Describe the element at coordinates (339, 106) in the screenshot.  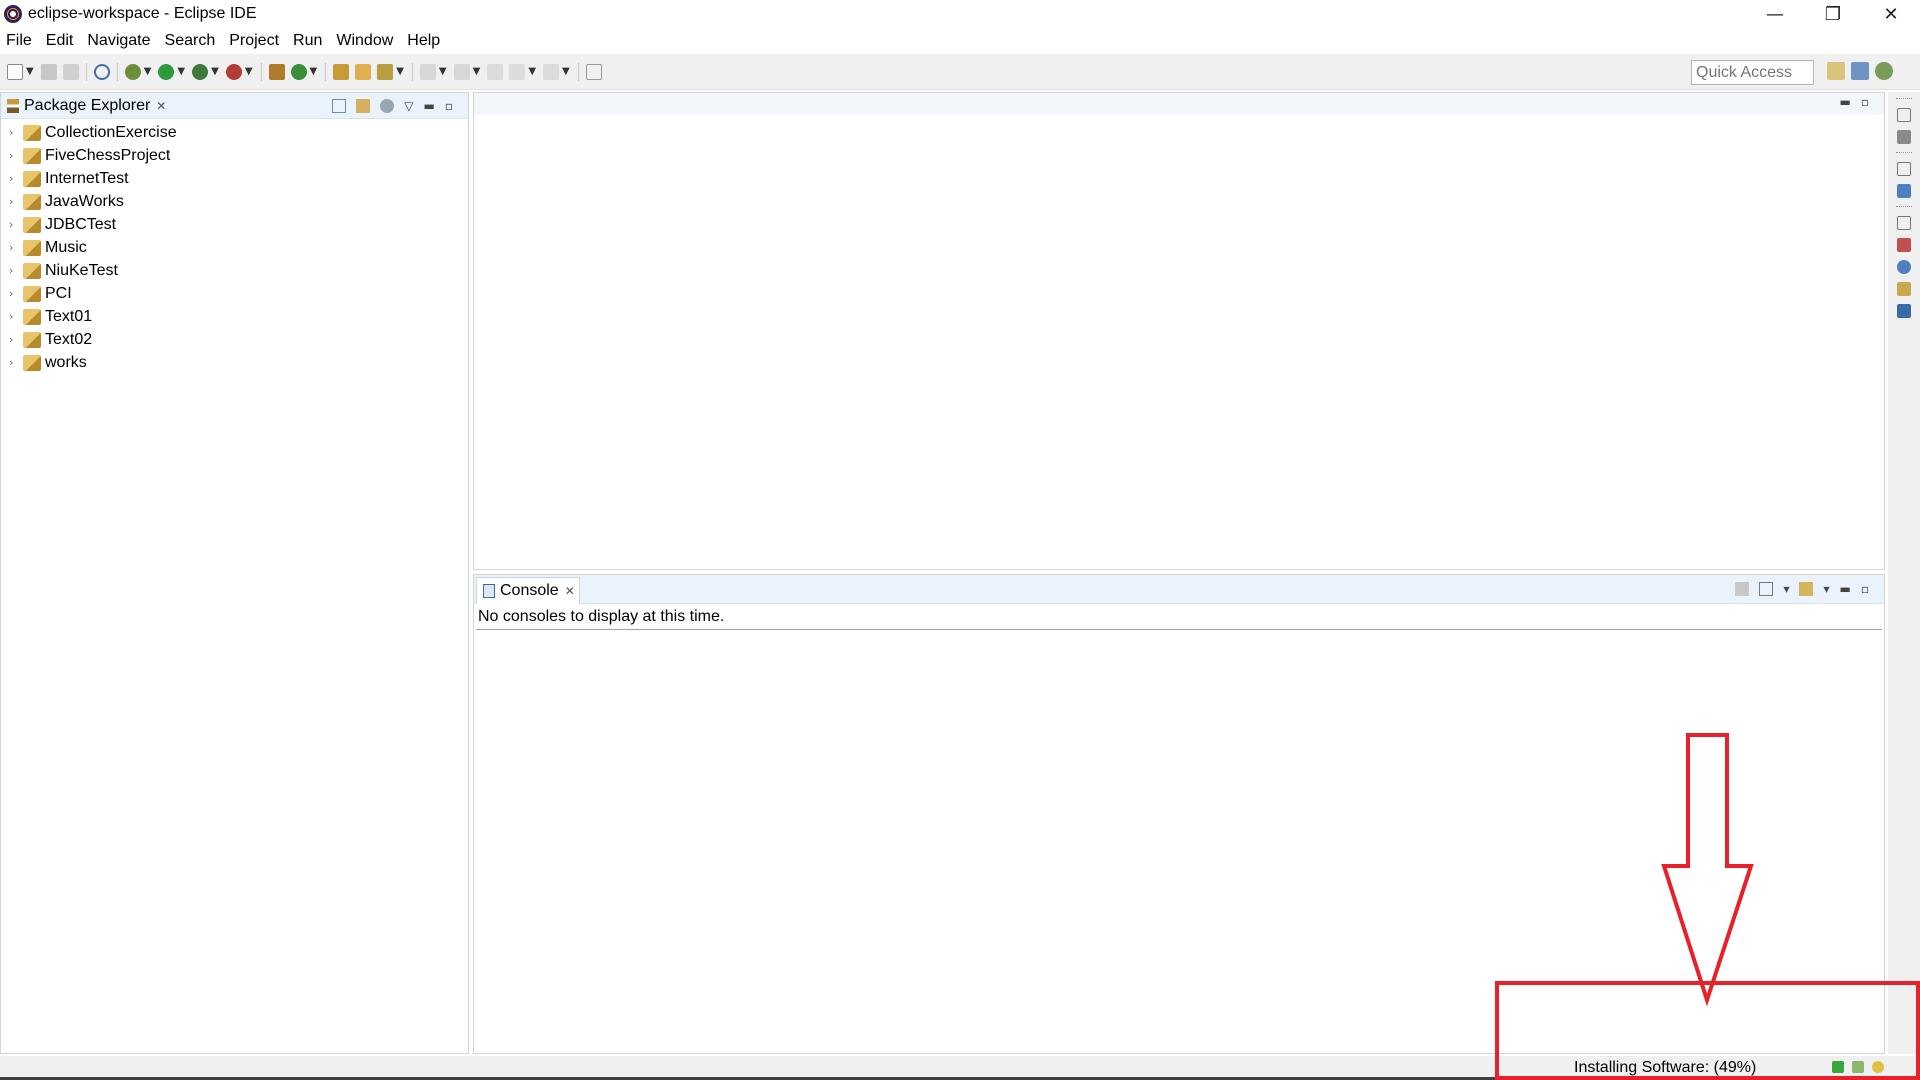
I see `collapse-all-icon` at that location.